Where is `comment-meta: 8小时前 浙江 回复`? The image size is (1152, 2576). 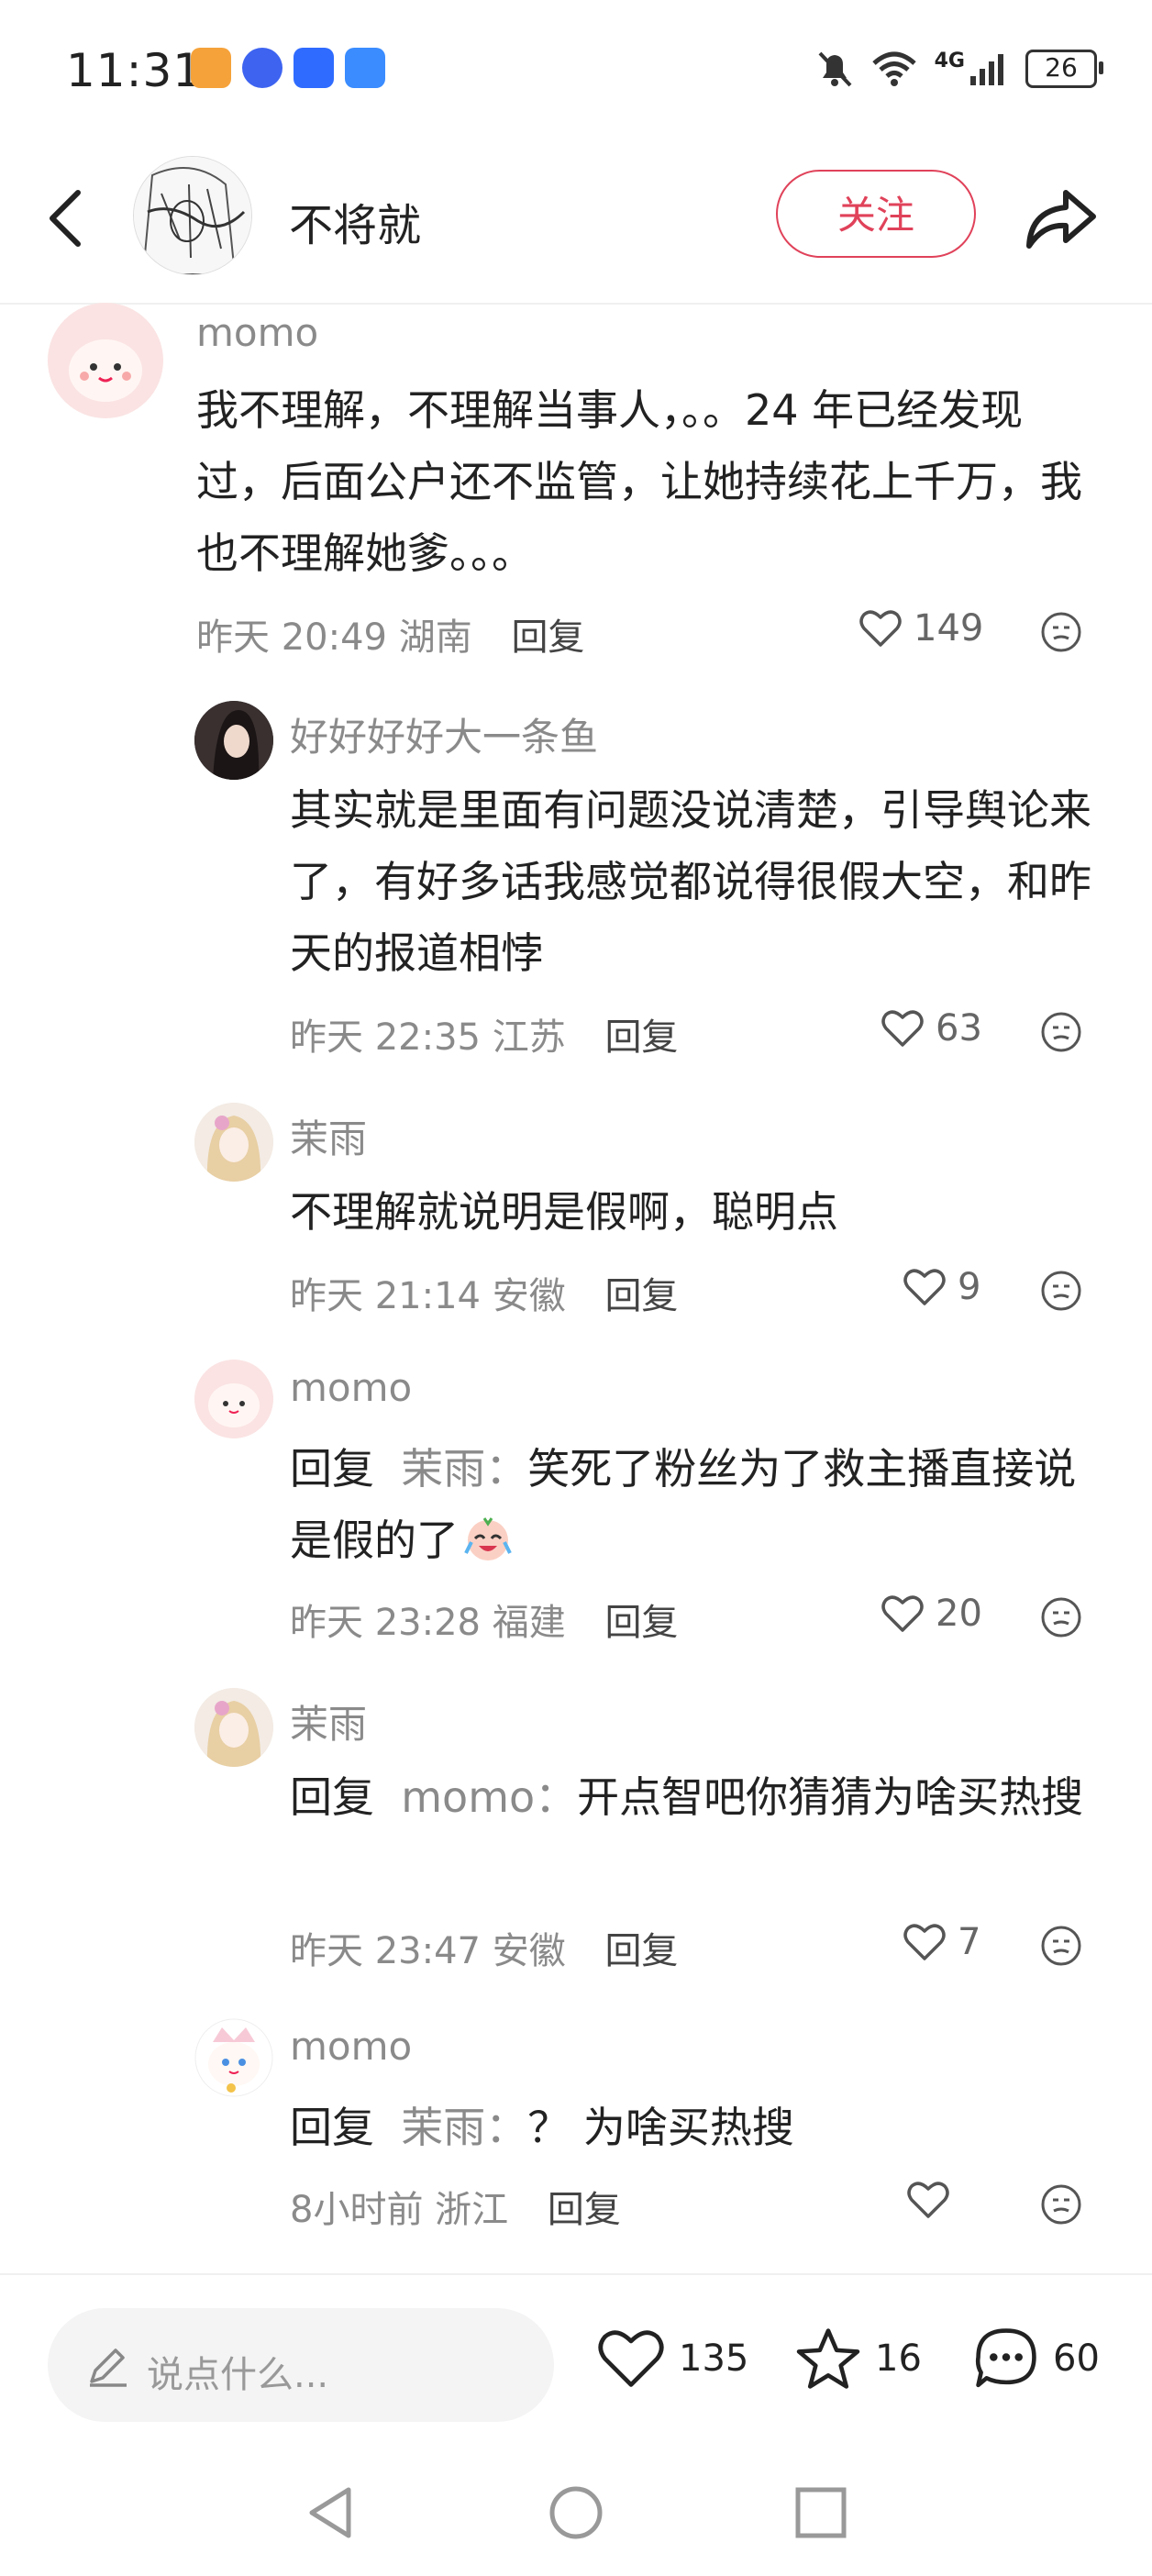 comment-meta: 8小时前 浙江 回复 is located at coordinates (455, 2206).